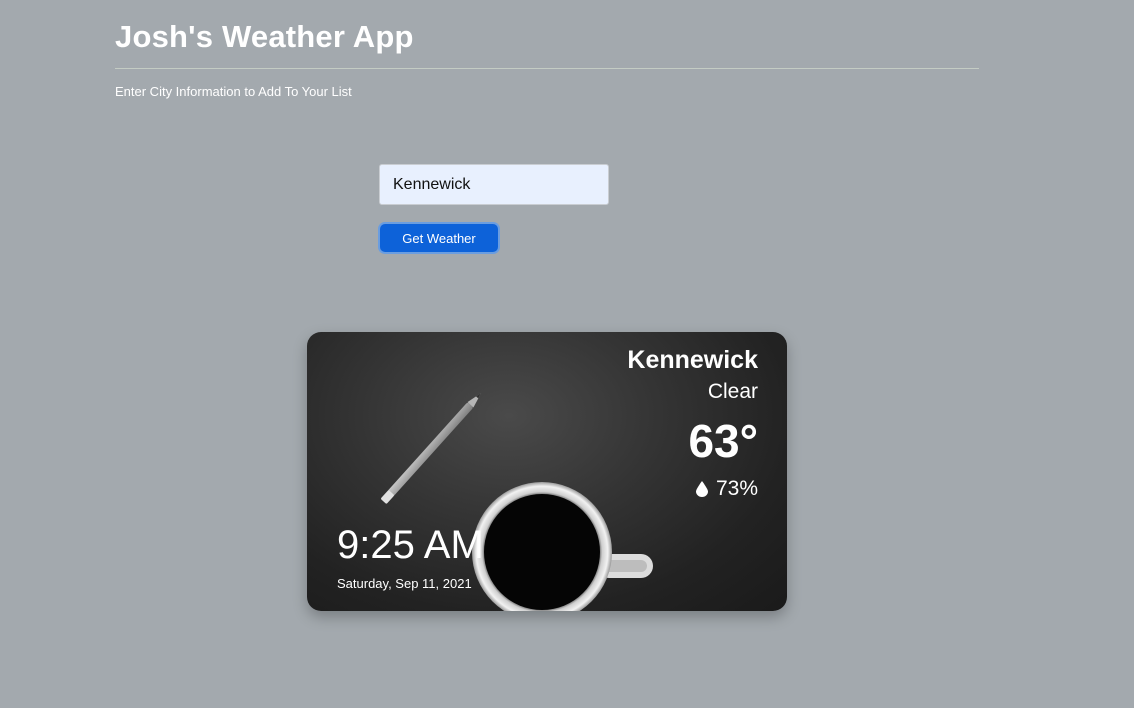  Describe the element at coordinates (439, 238) in the screenshot. I see `get-weather-button: Get Weather` at that location.